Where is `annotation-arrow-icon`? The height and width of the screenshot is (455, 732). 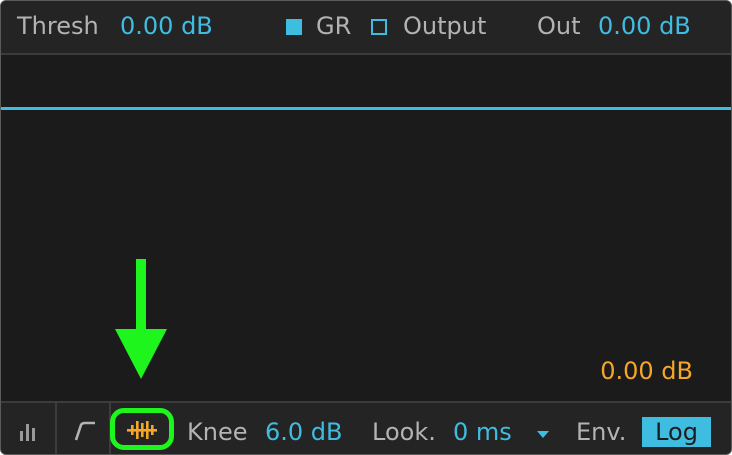 annotation-arrow-icon is located at coordinates (141, 319).